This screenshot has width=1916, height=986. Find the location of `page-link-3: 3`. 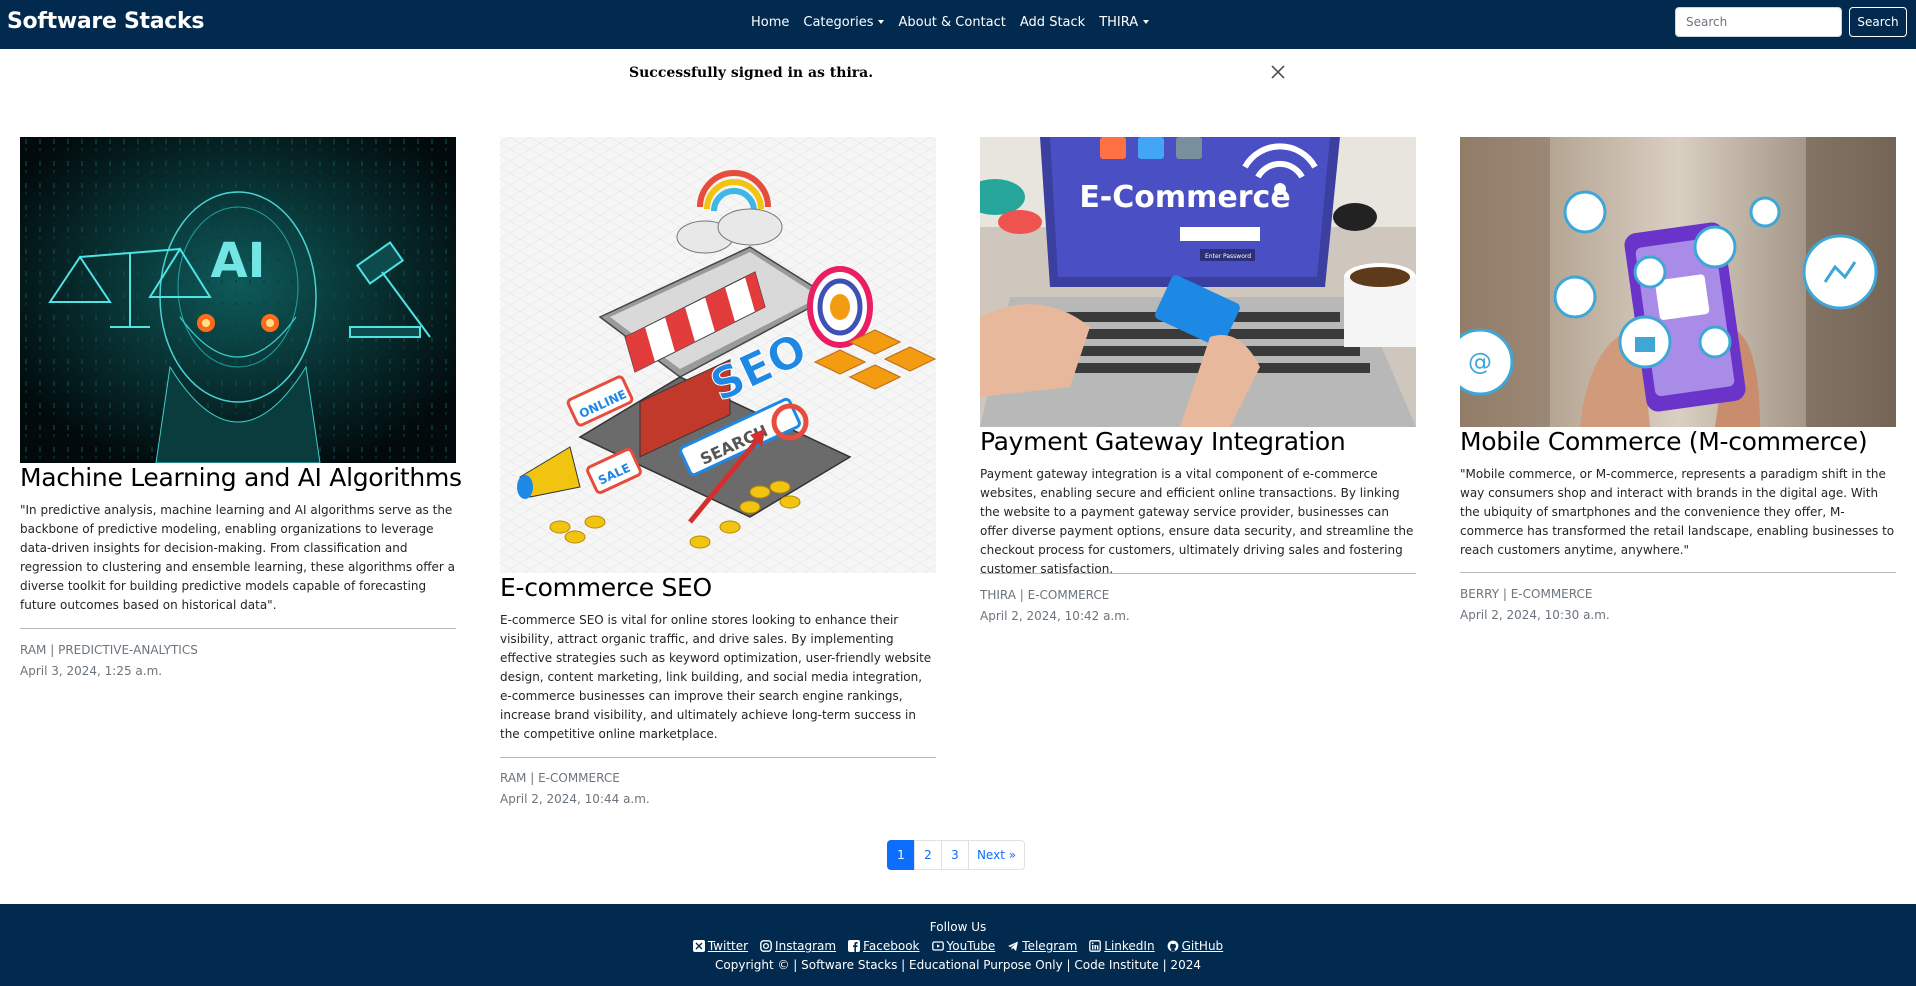

page-link-3: 3 is located at coordinates (955, 855).